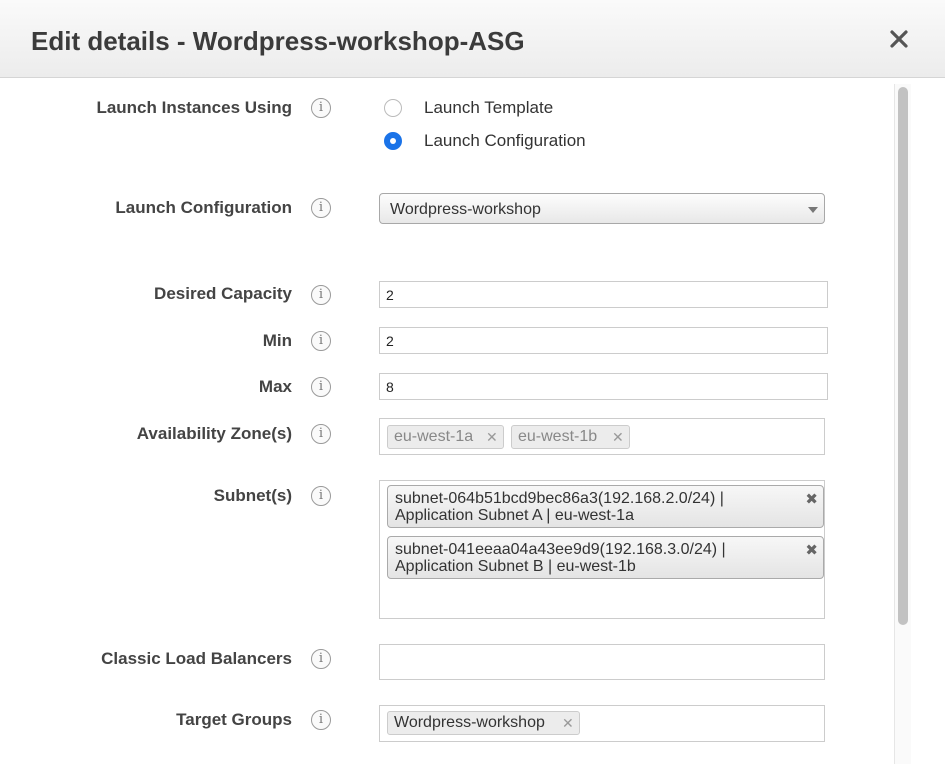 The image size is (945, 764). Describe the element at coordinates (813, 210) in the screenshot. I see `chevron-down-icon` at that location.